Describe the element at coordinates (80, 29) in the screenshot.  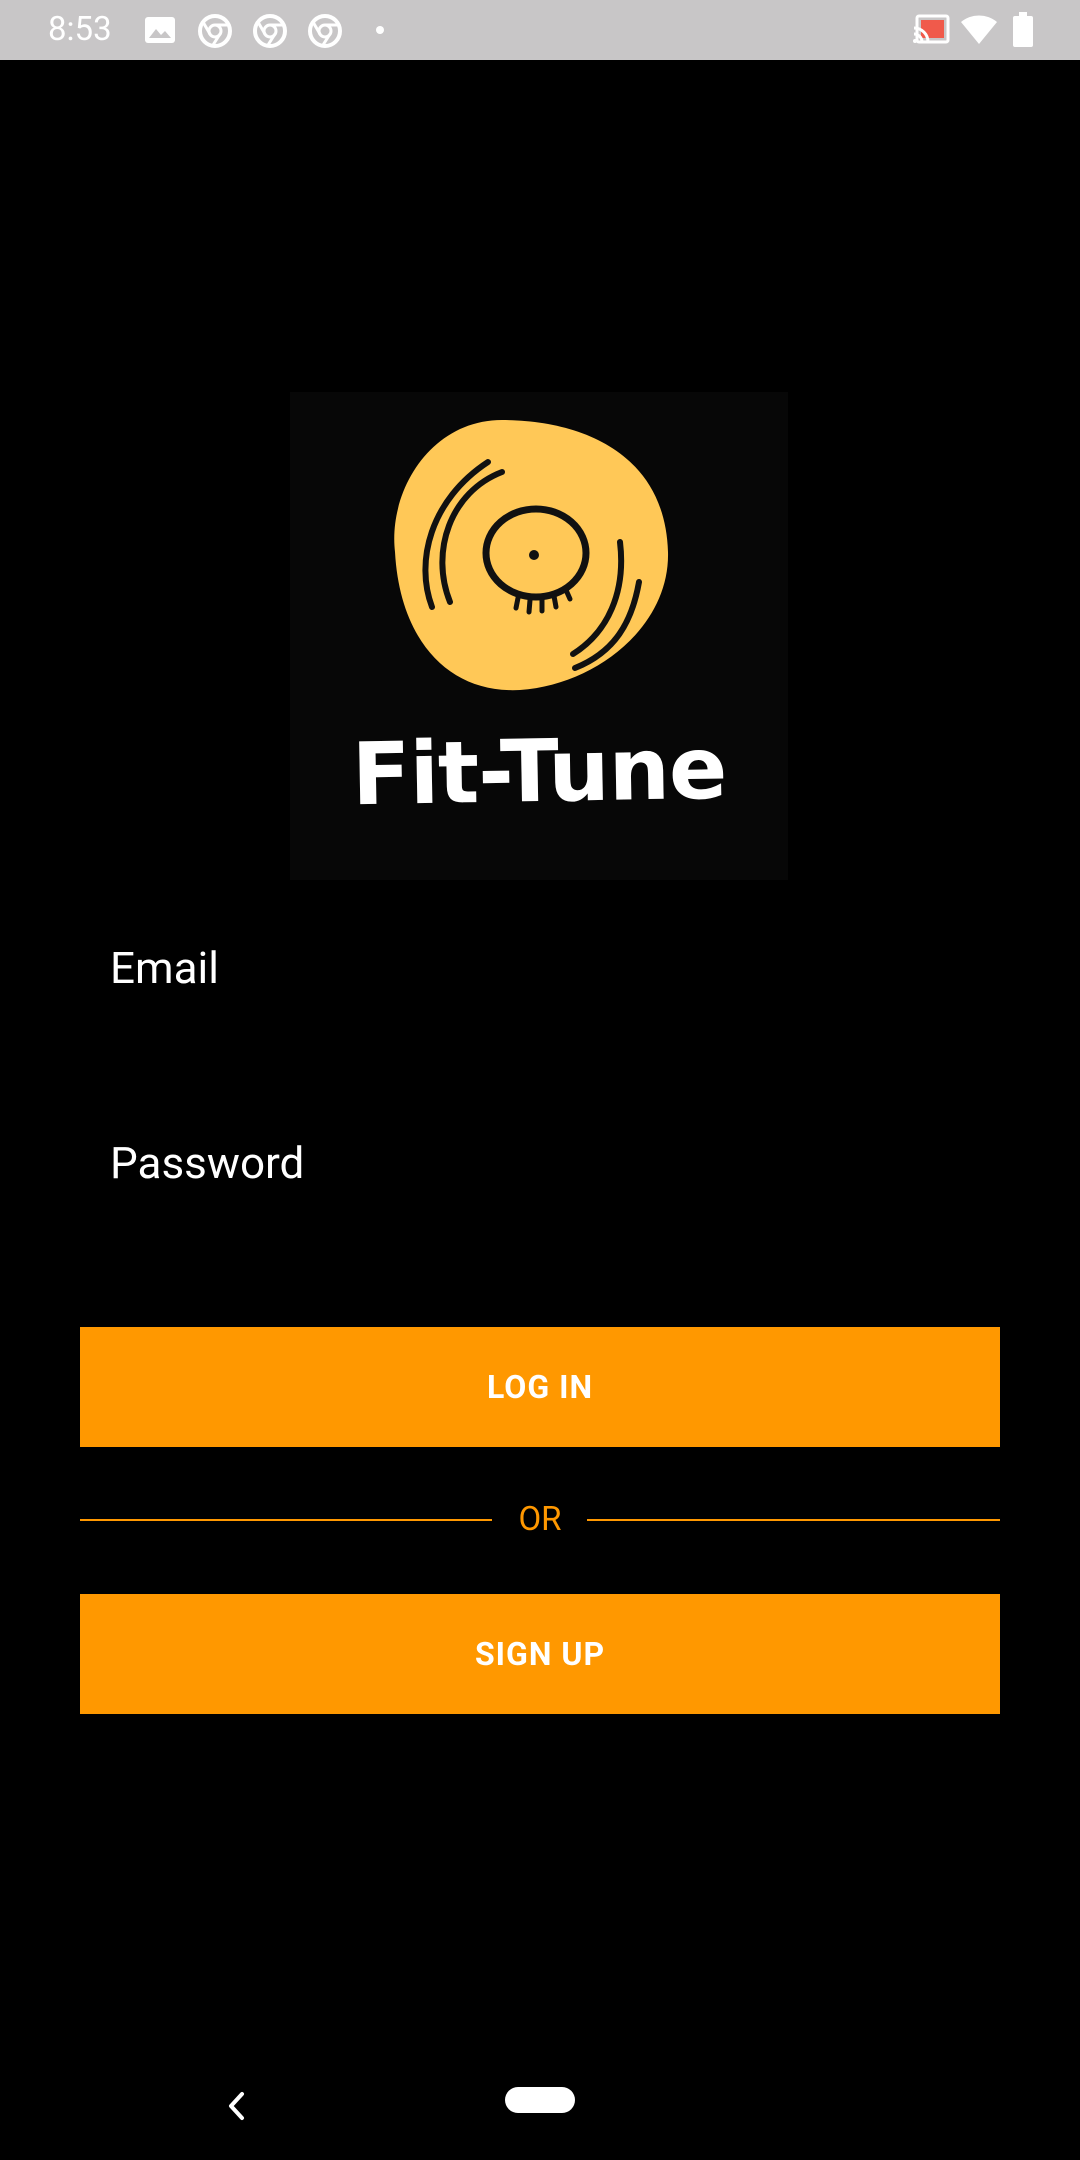
I see `status-time: 8:53` at that location.